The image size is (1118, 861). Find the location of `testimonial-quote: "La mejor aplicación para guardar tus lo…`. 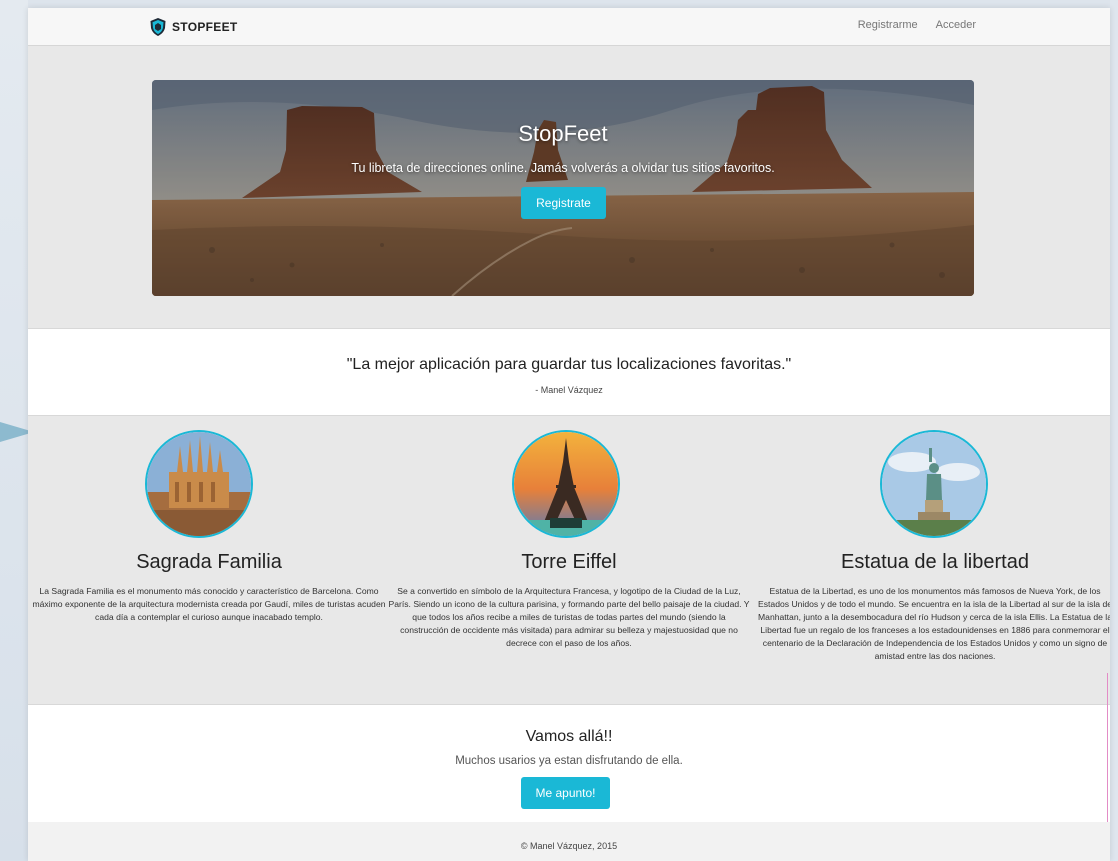

testimonial-quote: "La mejor aplicación para guardar tus lo… is located at coordinates (569, 364).